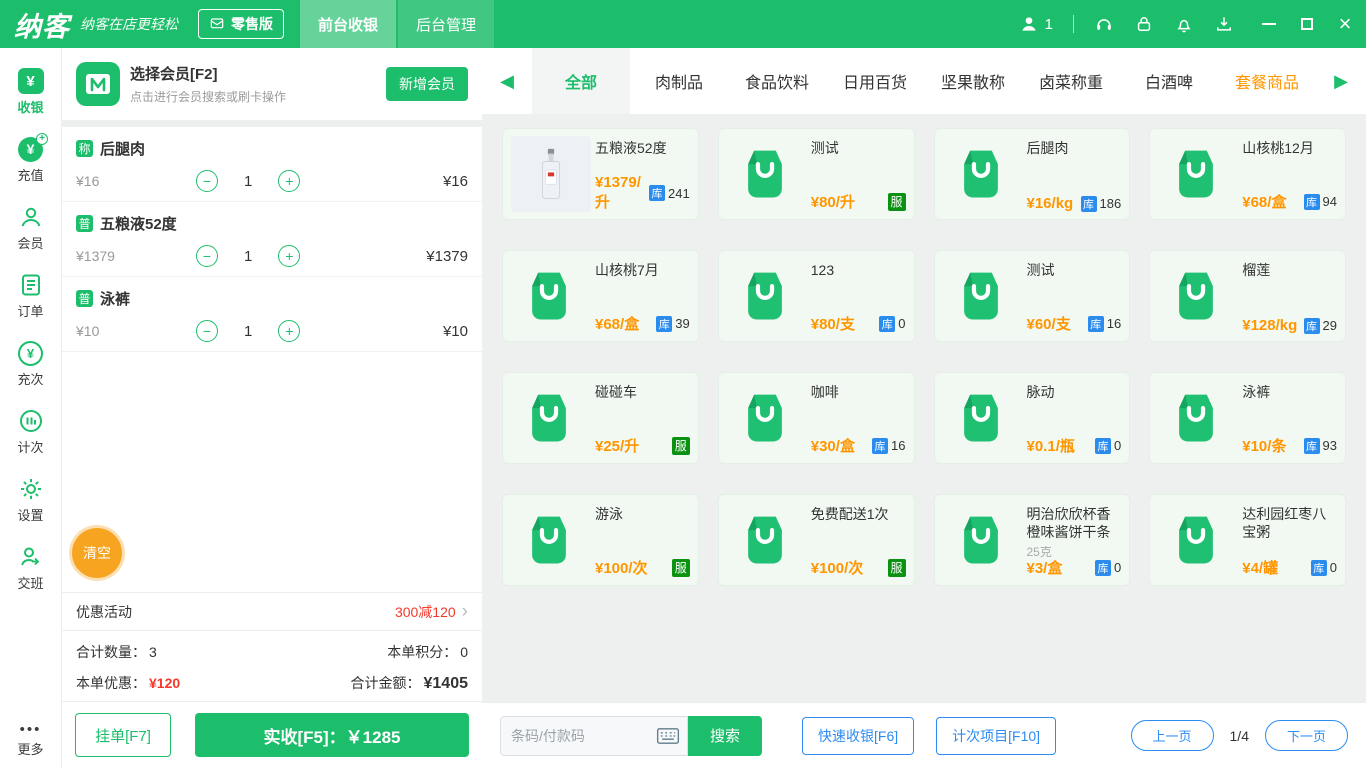 This screenshot has width=1366, height=768. Describe the element at coordinates (816, 296) in the screenshot. I see `product-card: 123 ¥80/支 库 0` at that location.